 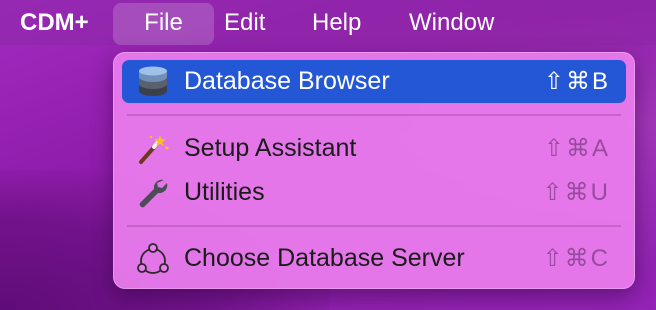 I want to click on wrench-icon, so click(x=153, y=193).